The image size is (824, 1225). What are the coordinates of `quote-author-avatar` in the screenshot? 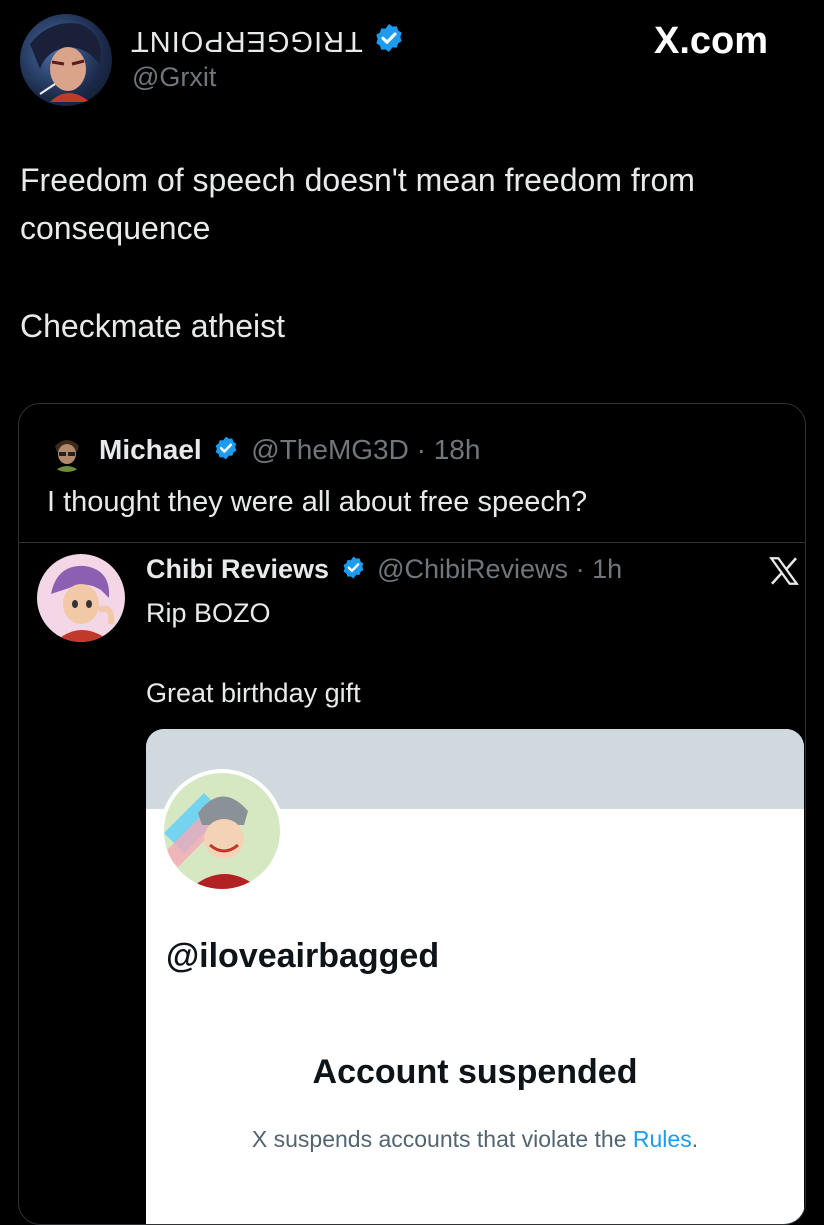 It's located at (67, 452).